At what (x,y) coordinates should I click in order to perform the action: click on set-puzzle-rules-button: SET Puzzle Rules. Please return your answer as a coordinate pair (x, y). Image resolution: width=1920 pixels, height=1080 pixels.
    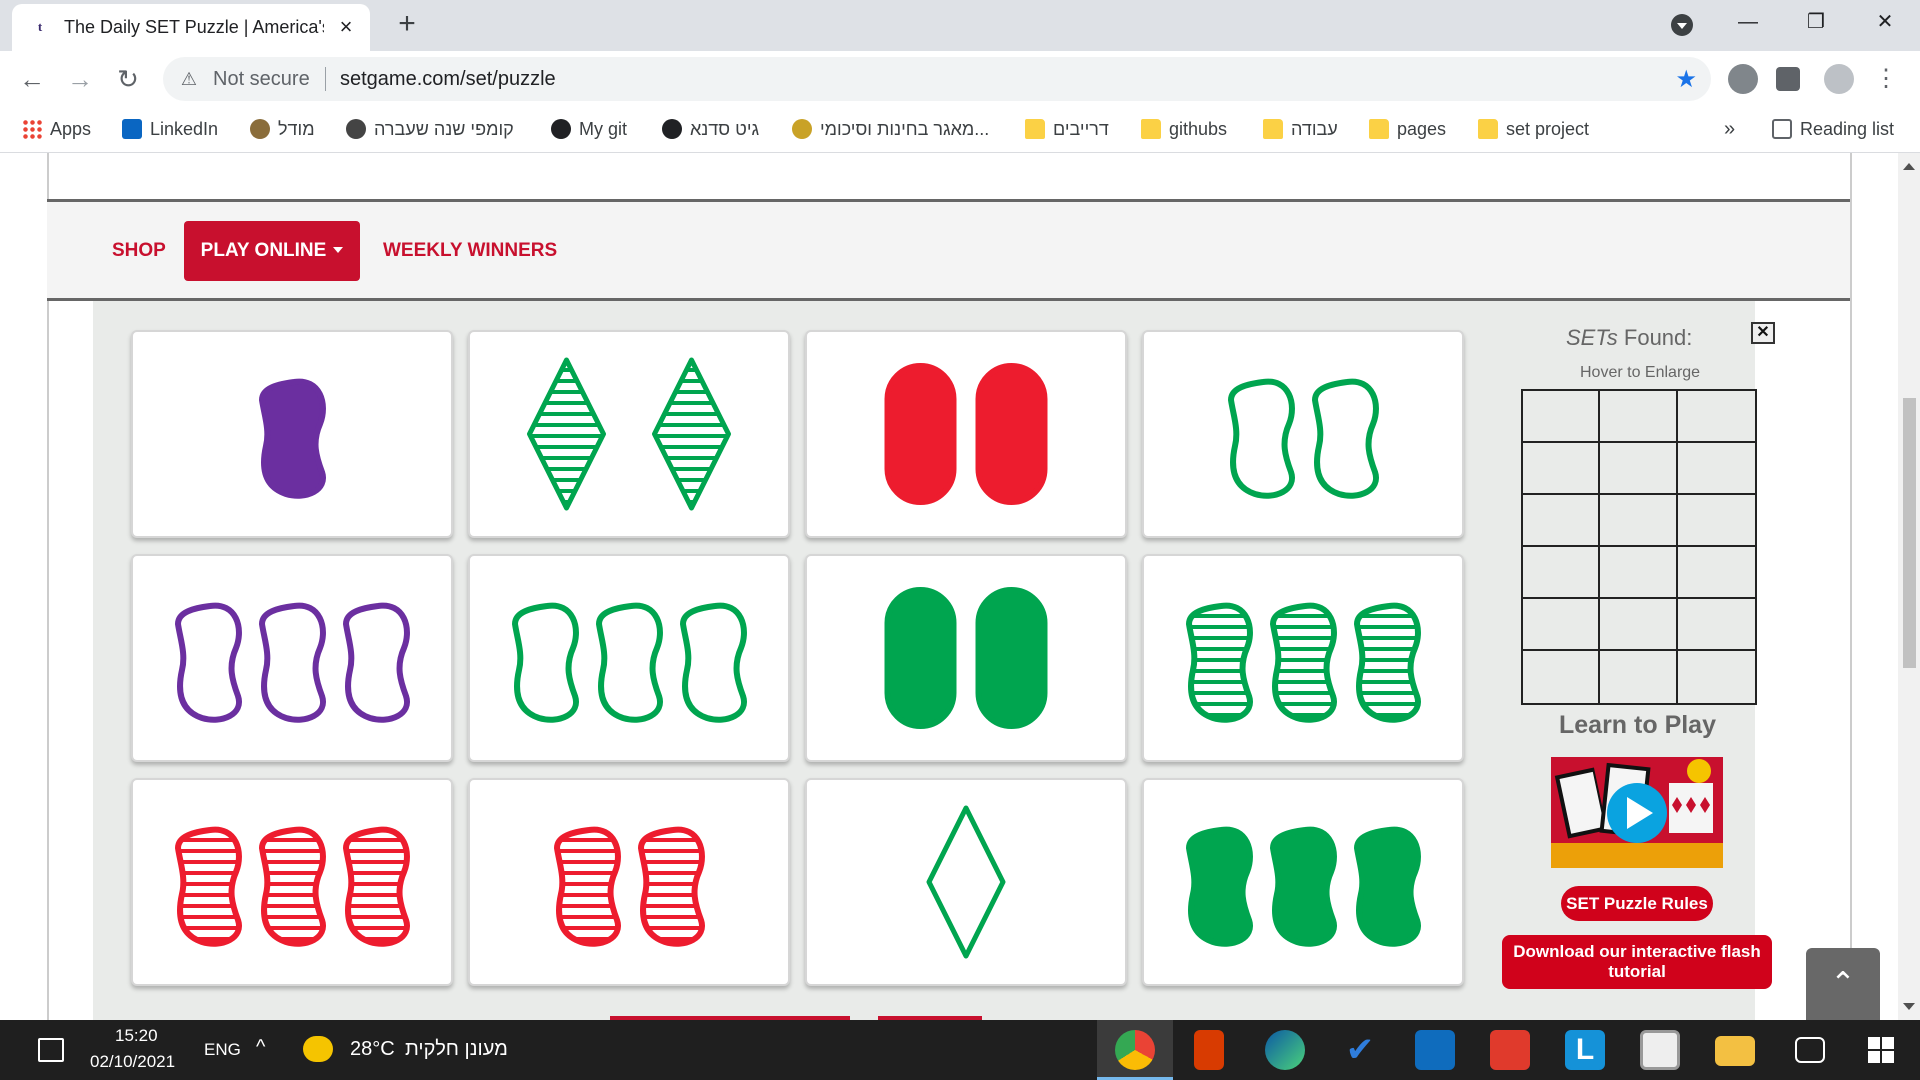
    Looking at the image, I should click on (1637, 903).